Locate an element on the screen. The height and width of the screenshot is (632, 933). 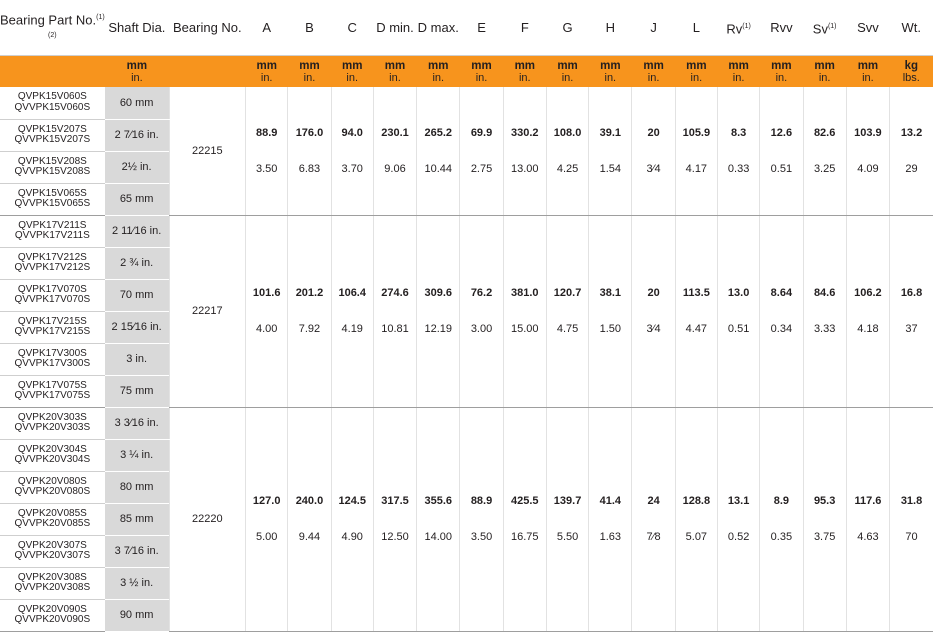
part-number-cell: QVPK17V215S QVVPK17V215S is located at coordinates (52, 327).